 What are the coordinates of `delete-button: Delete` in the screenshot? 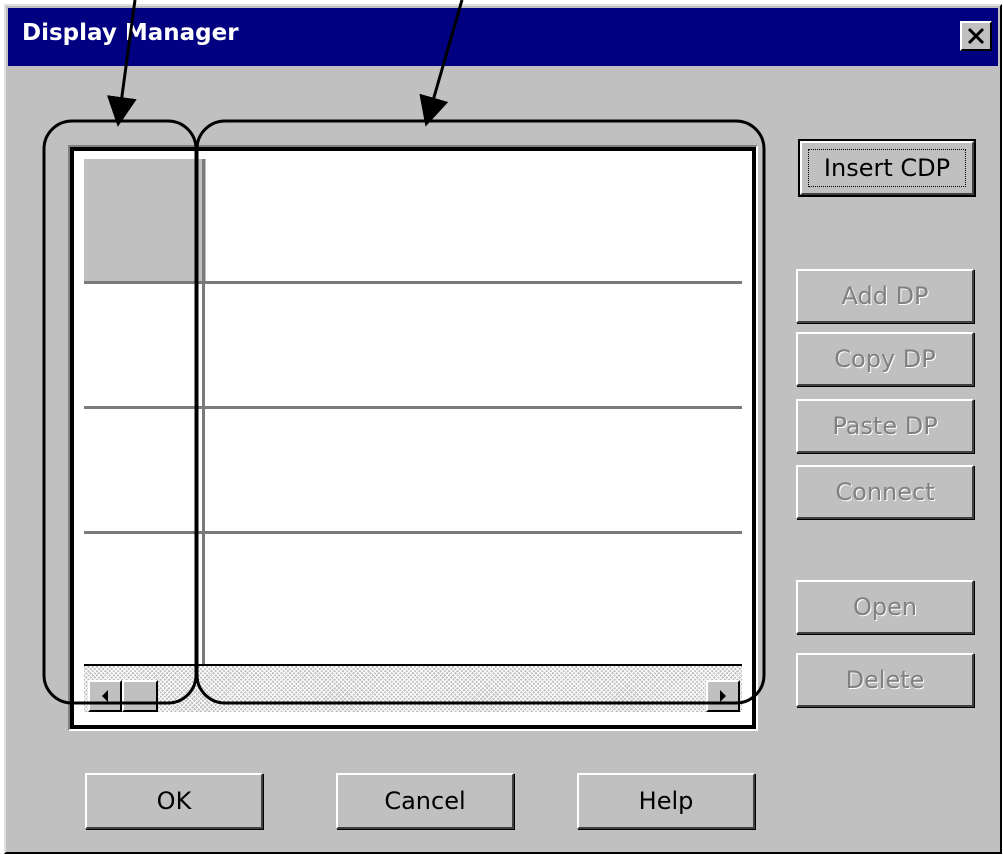 It's located at (885, 680).